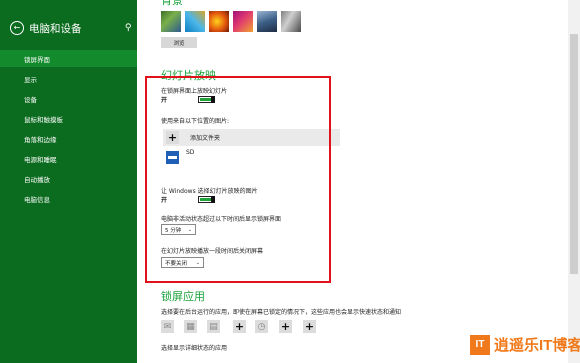  What do you see at coordinates (206, 199) in the screenshot?
I see `windows-choose-toggle` at bounding box center [206, 199].